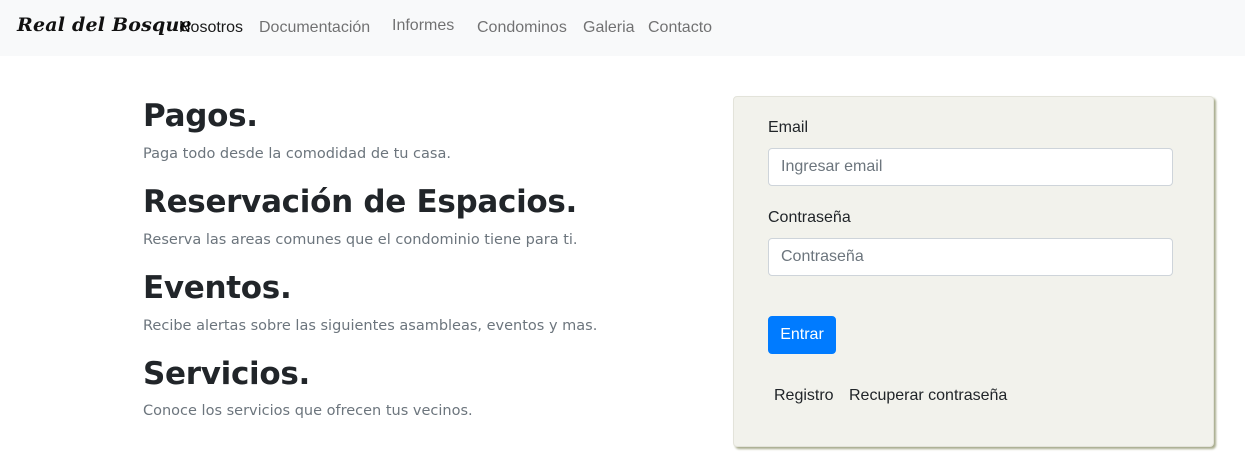 The image size is (1245, 464). Describe the element at coordinates (211, 28) in the screenshot. I see `nav-link-nosotros: Nosotros` at that location.